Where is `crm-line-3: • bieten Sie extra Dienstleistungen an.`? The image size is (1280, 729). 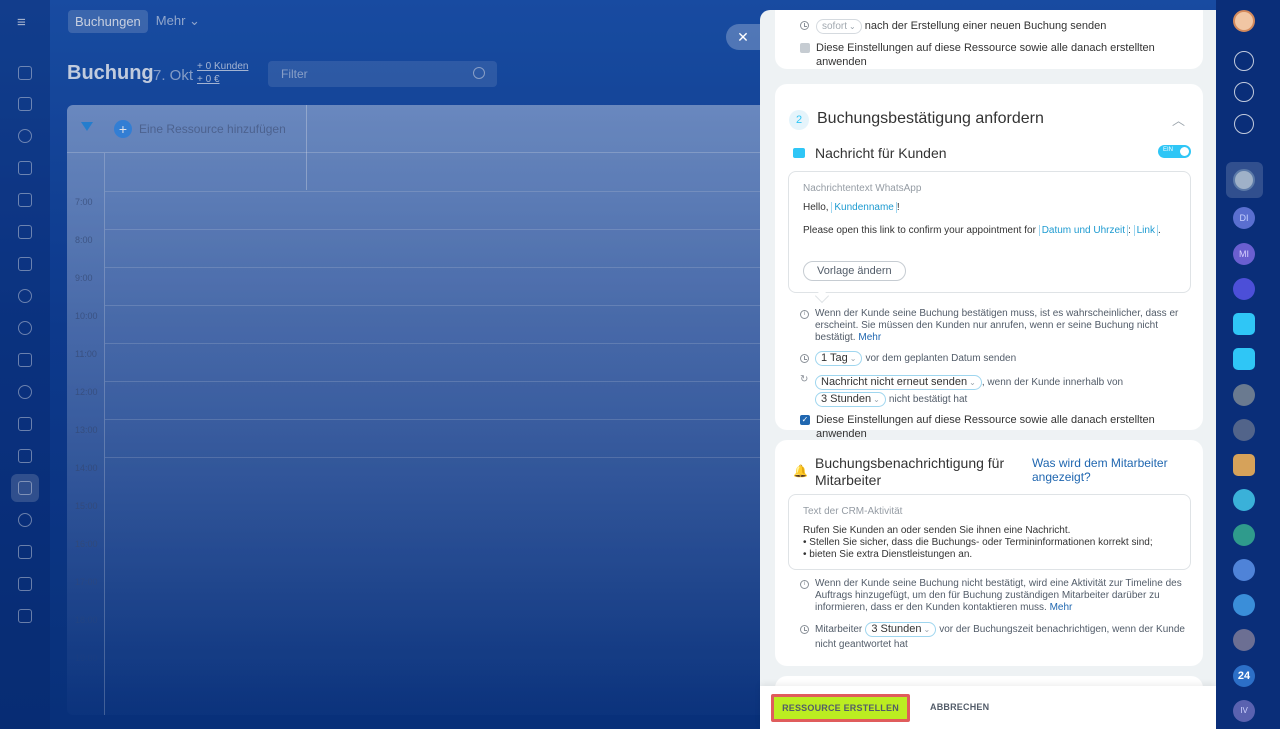
crm-line-3: • bieten Sie extra Dienstleistungen an. is located at coordinates (888, 554).